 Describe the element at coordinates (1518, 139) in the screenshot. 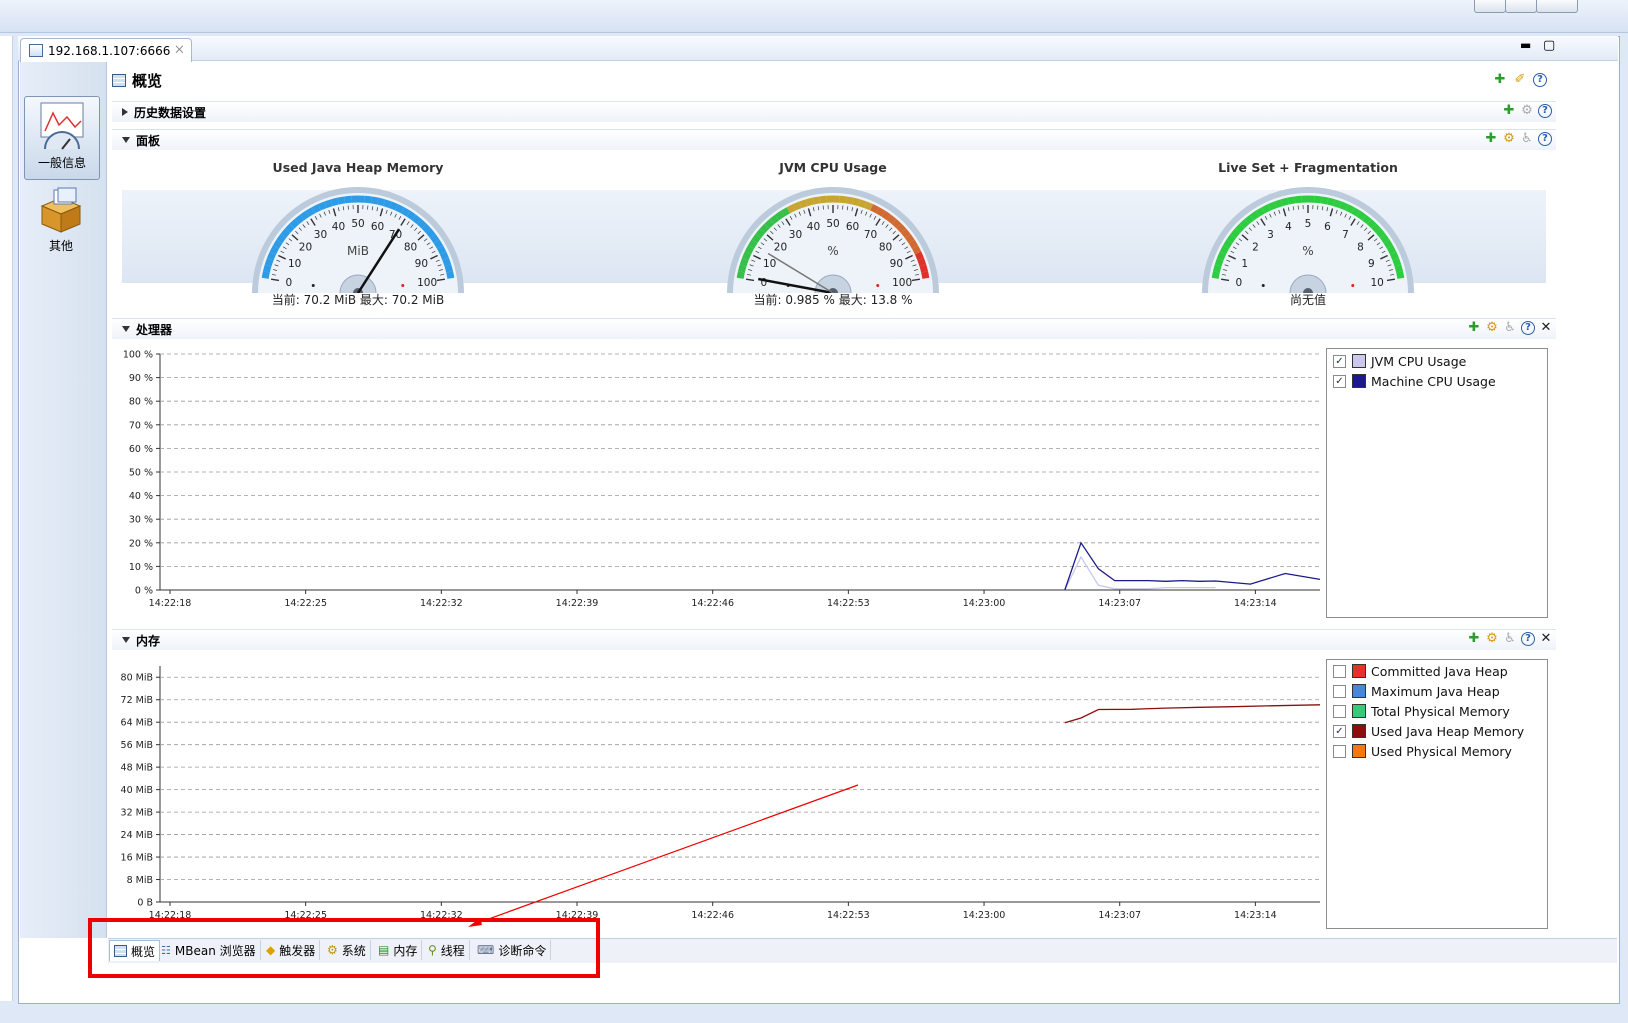

I see `dashboard-toolbar: ✚ ⚙ ♿ ?` at that location.